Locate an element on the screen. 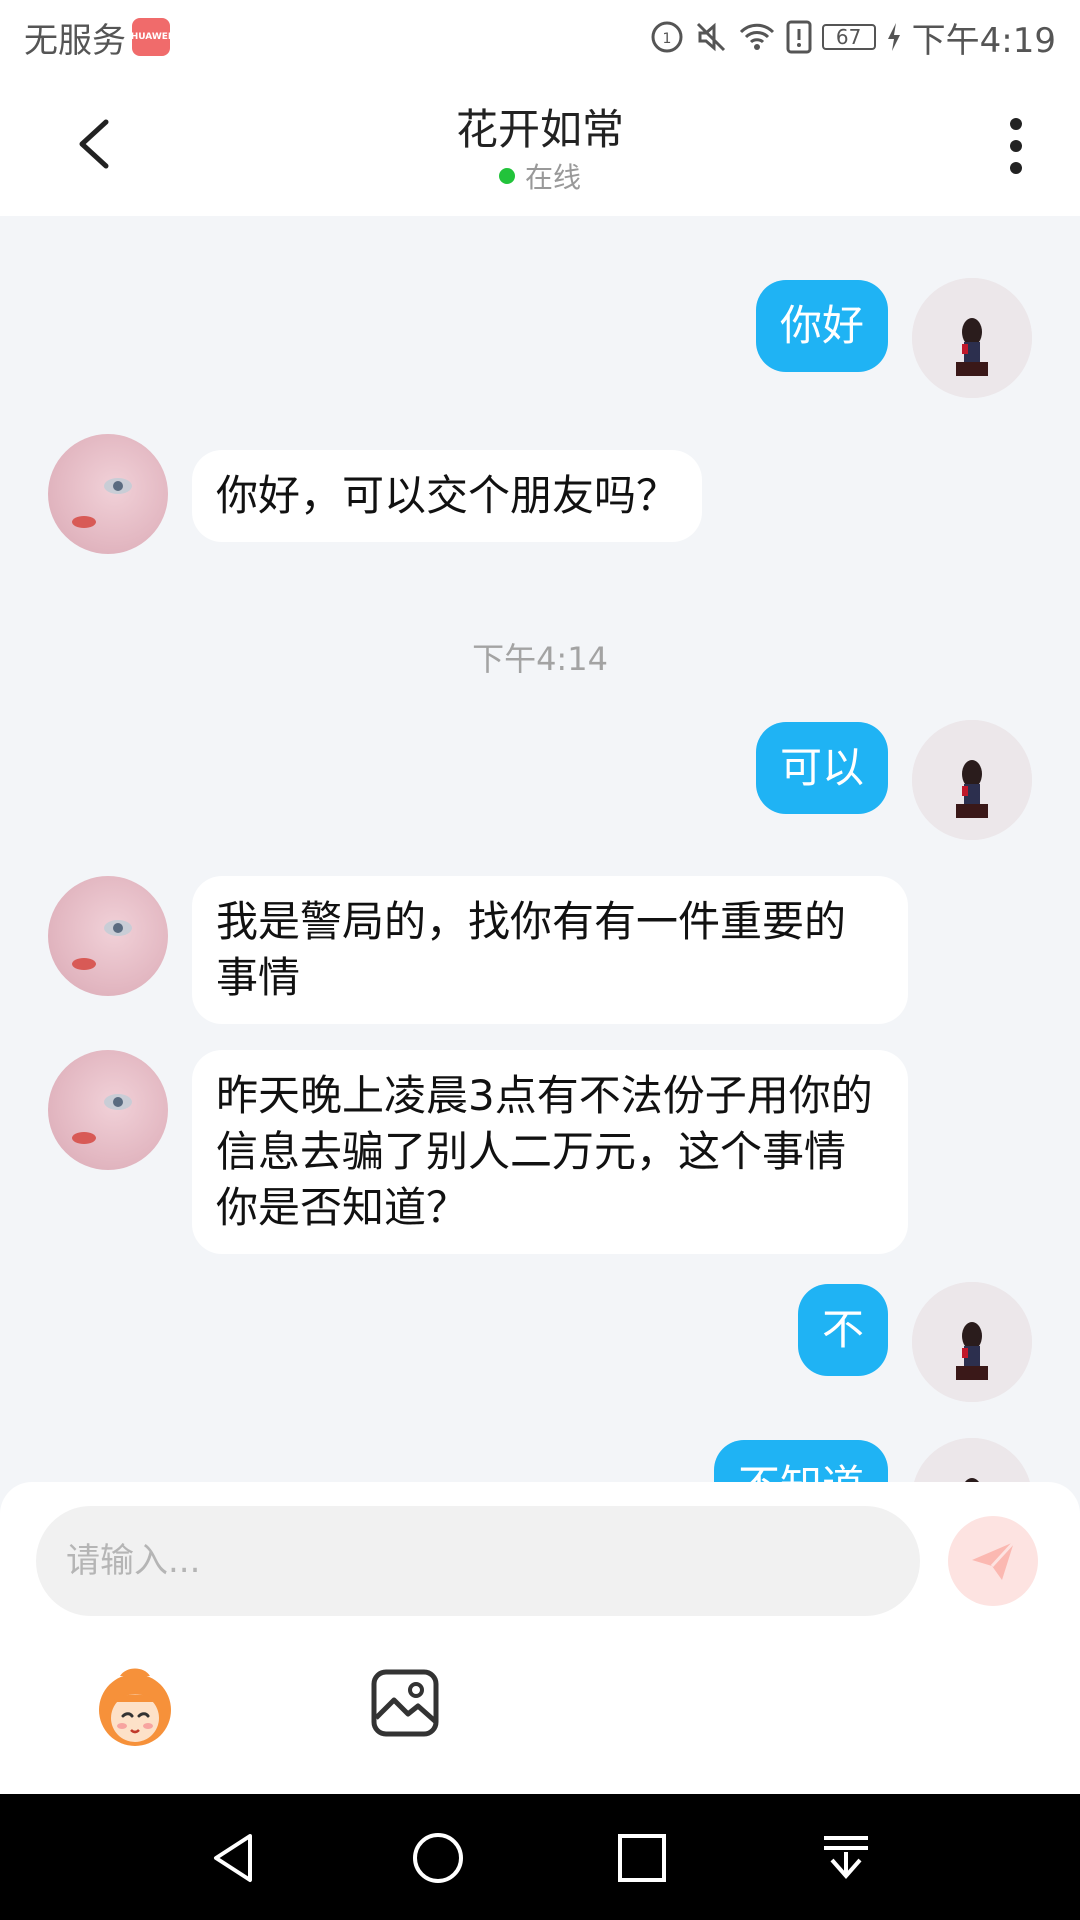 This screenshot has width=1080, height=1920. message-bubble-other: 你好，可以交个朋友吗？ is located at coordinates (447, 496).